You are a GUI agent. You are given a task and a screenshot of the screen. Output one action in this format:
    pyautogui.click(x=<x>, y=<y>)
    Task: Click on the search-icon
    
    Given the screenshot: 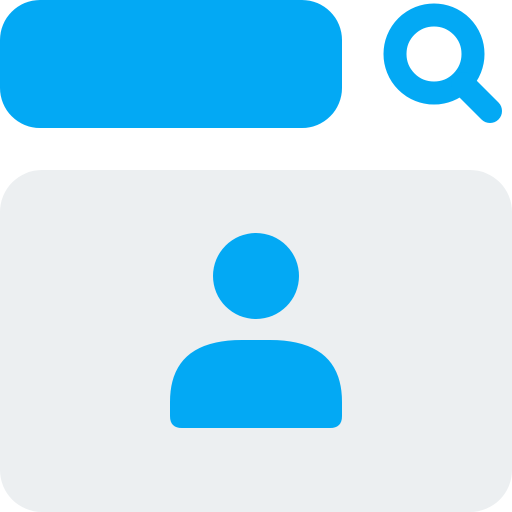 What is the action you would take?
    pyautogui.click(x=442, y=63)
    